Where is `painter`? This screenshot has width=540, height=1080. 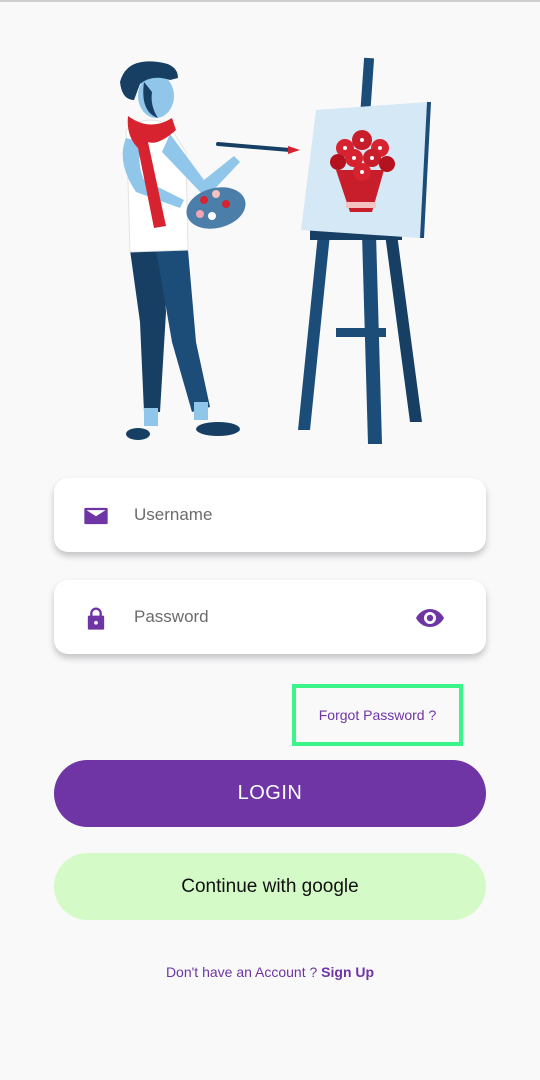
painter is located at coordinates (210, 250).